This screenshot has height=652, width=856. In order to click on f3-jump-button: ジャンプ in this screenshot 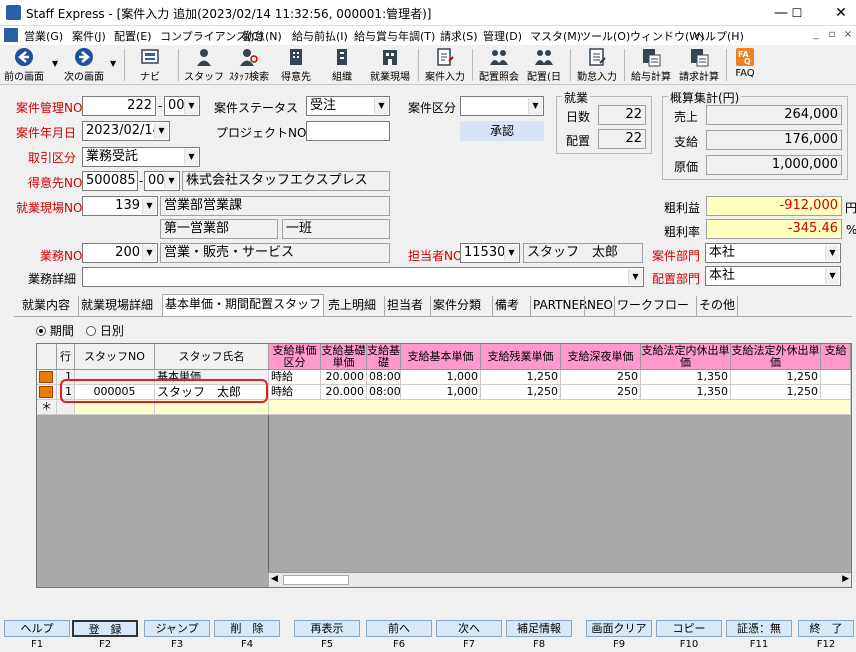, I will do `click(177, 628)`.